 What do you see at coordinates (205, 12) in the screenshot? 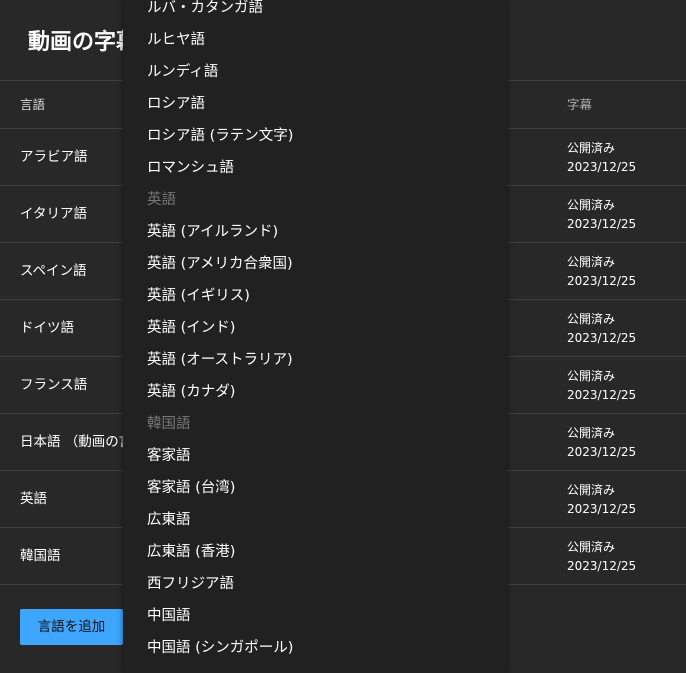
I see `dropdown-item: ルバ・カタンガ語` at bounding box center [205, 12].